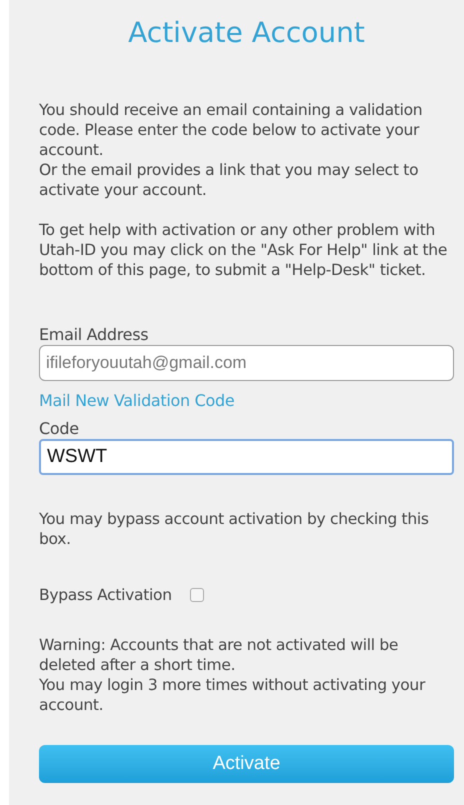 This screenshot has height=805, width=464. I want to click on activate-button: Activate, so click(246, 764).